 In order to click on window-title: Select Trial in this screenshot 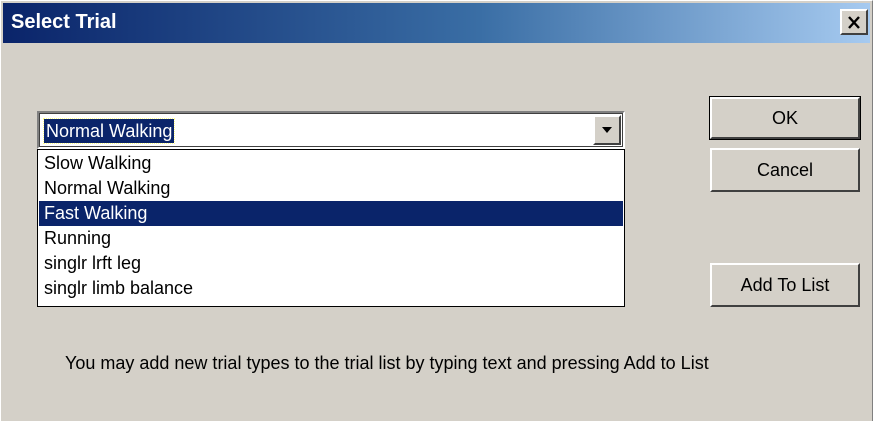, I will do `click(64, 22)`.